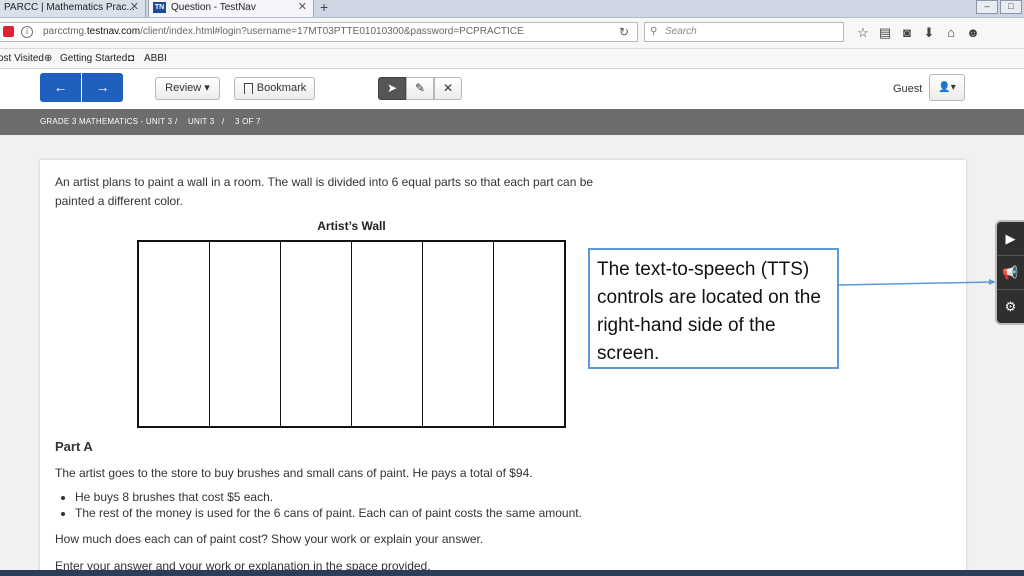 The image size is (1024, 576). Describe the element at coordinates (1010, 239) in the screenshot. I see `play-icon: ▶` at that location.